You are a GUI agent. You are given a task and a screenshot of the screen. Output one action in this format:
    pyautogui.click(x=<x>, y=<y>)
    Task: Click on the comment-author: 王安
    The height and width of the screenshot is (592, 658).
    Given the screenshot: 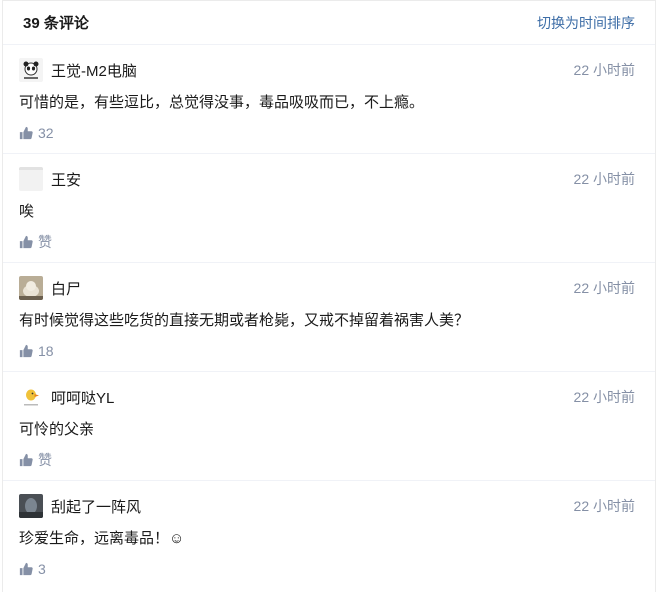 What is the action you would take?
    pyautogui.click(x=312, y=179)
    